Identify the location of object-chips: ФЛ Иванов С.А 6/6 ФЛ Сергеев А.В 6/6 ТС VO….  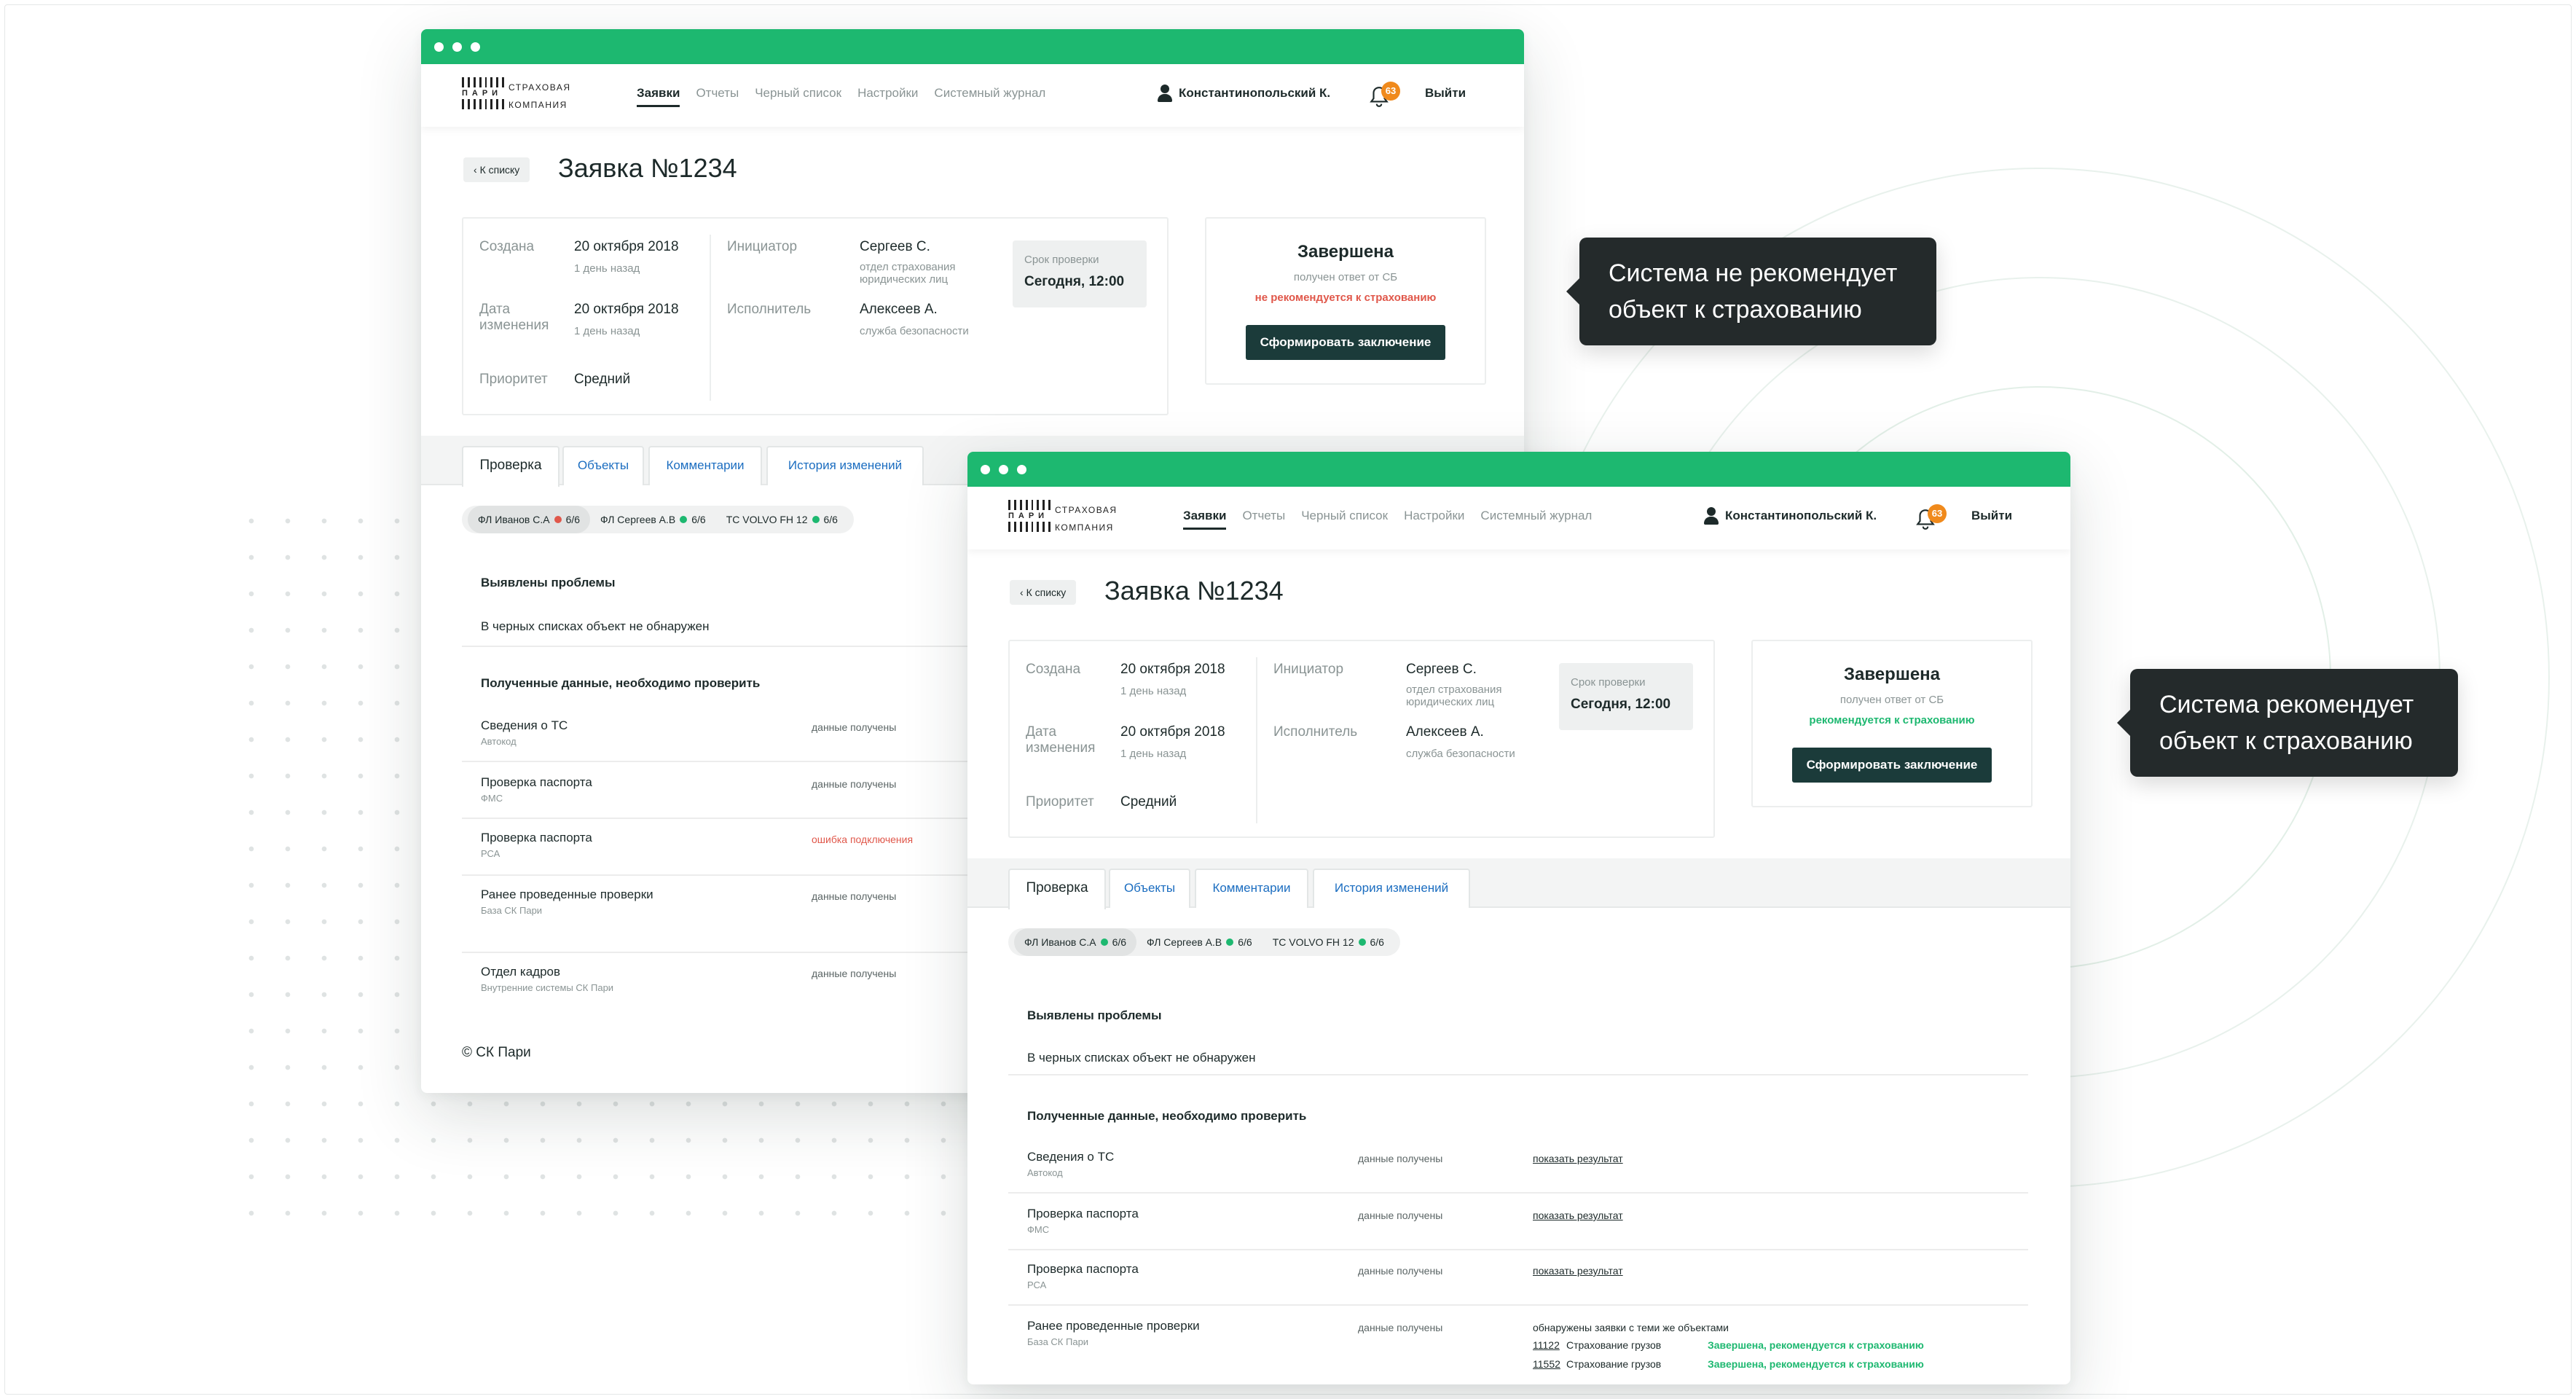
(1204, 942).